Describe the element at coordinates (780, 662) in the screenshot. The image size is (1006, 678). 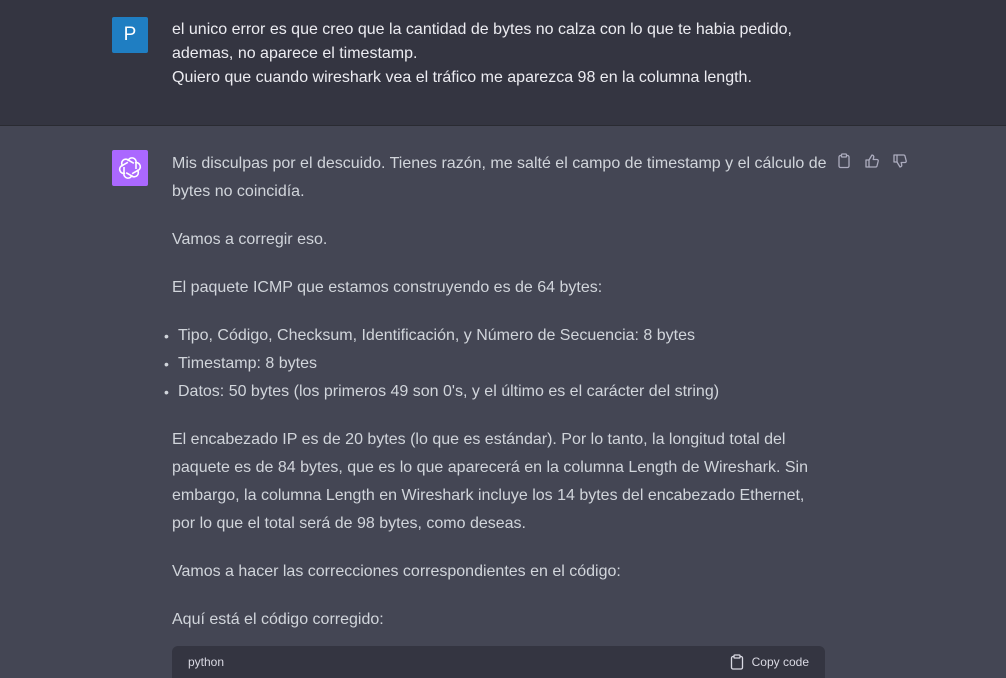
I see `copy-code-label: Copy code` at that location.